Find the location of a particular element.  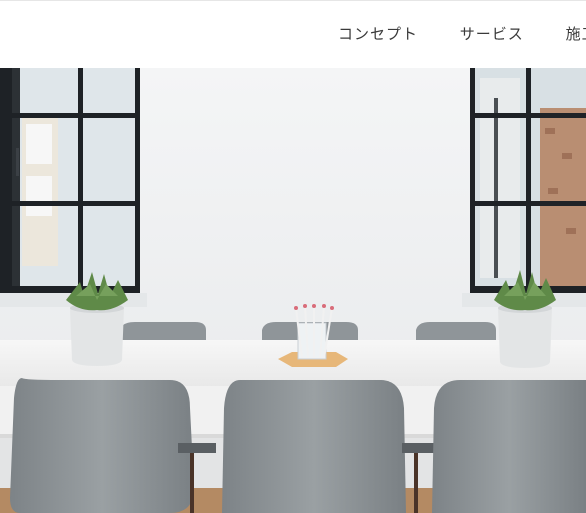

nav-item-construction: 施工 is located at coordinates (576, 33).